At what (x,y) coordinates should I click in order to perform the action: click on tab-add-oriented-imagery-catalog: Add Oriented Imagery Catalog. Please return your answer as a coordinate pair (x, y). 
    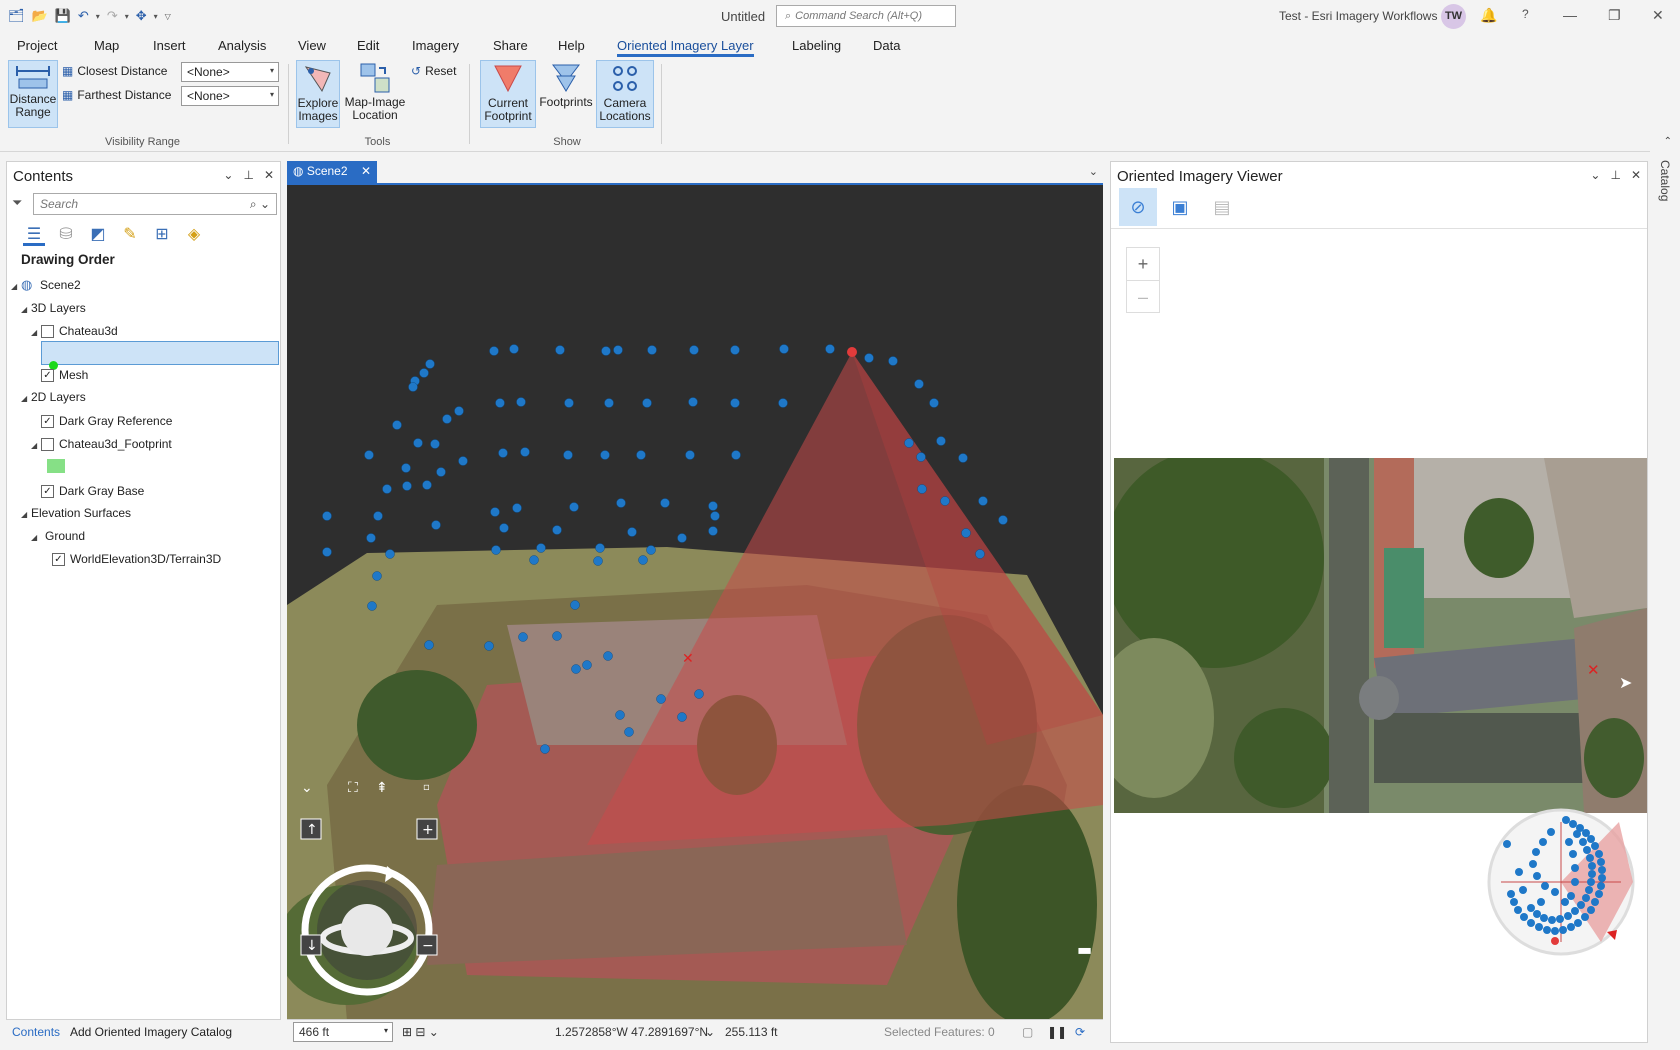
    Looking at the image, I should click on (151, 1032).